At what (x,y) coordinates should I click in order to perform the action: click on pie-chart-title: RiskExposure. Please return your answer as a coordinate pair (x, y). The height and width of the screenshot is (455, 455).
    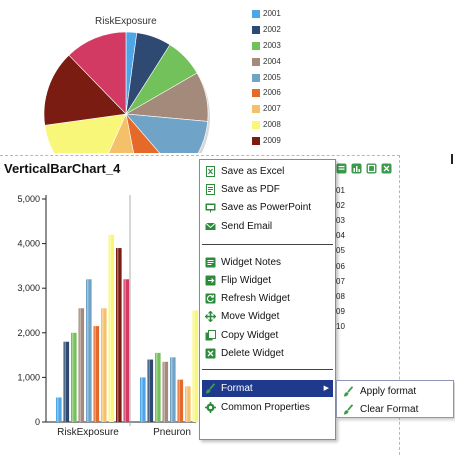
    Looking at the image, I should click on (126, 21).